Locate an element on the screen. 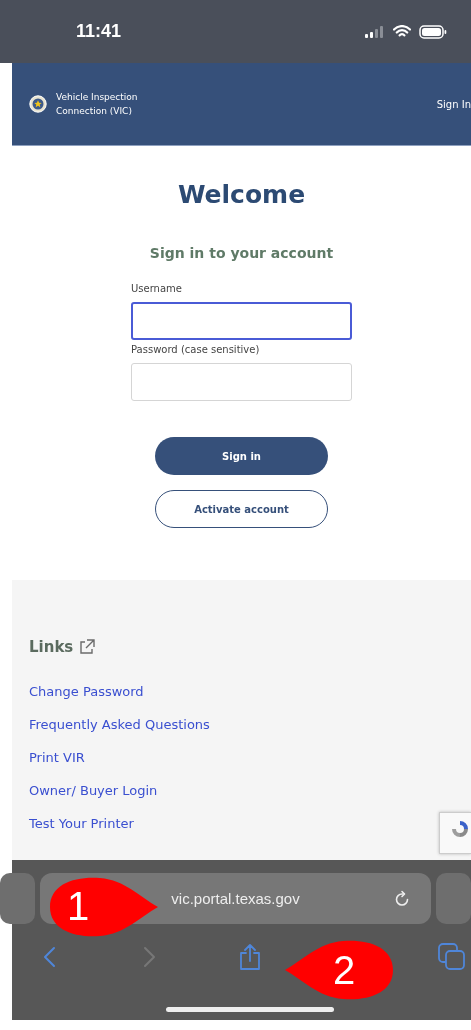  footer-link: Change Password is located at coordinates (86, 692).